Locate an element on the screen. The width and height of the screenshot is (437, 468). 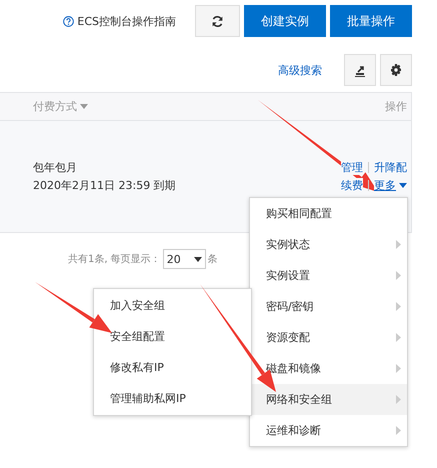
column-header: 操作 is located at coordinates (396, 106).